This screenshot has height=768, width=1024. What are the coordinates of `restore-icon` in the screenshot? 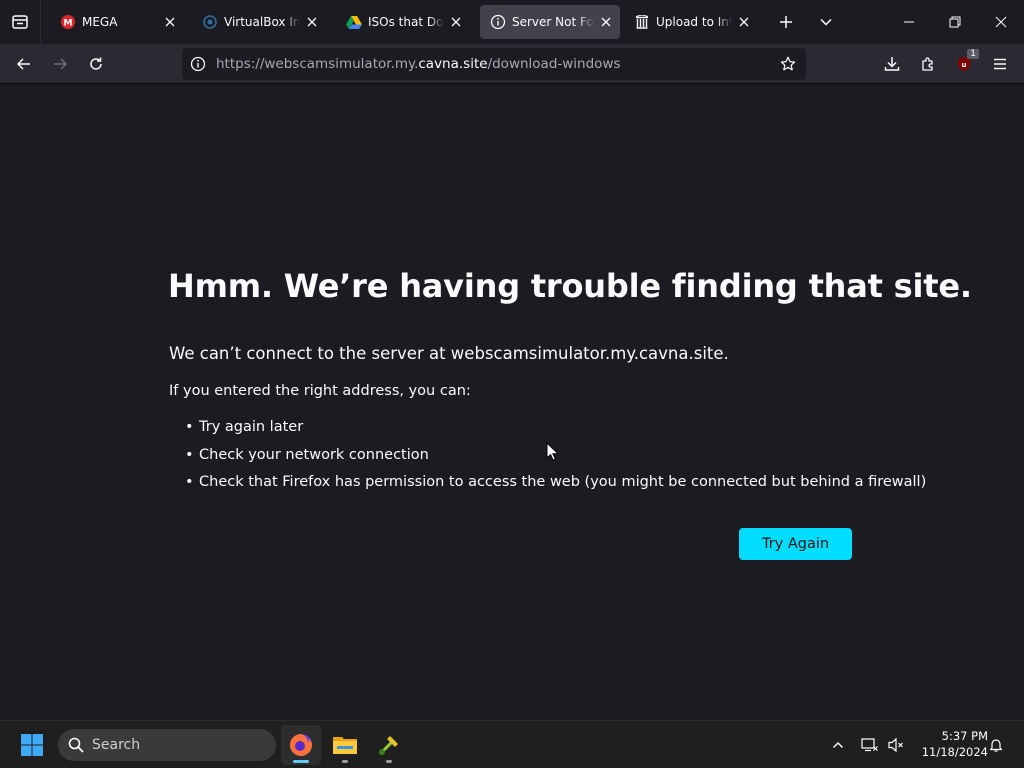 It's located at (955, 22).